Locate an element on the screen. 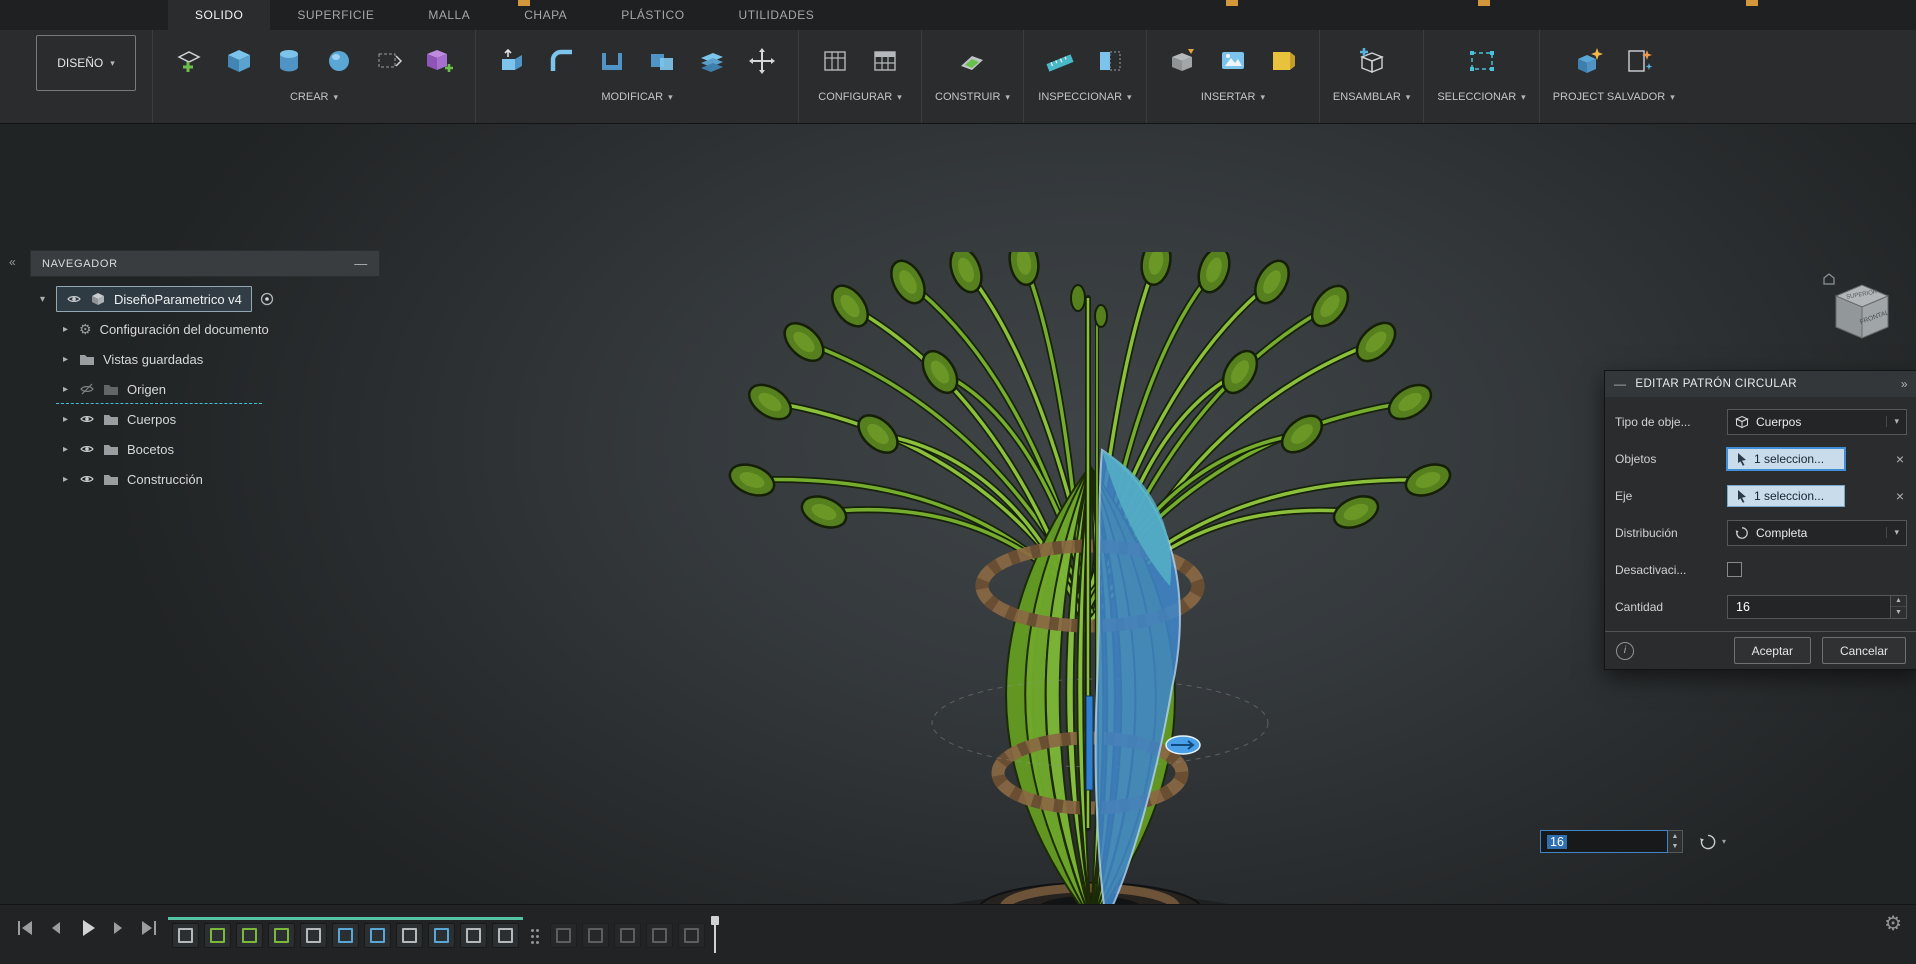 The height and width of the screenshot is (964, 1916). dialog-header: — EDITAR PATRÓN CIRCULAR » is located at coordinates (1760, 384).